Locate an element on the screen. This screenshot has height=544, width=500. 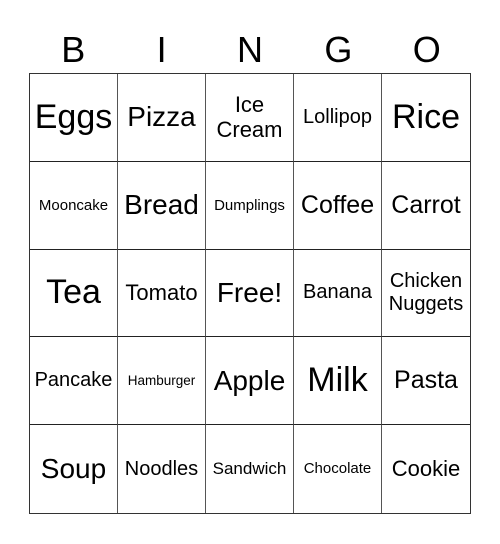
cell-label: Chicken Nuggets is located at coordinates (426, 292).